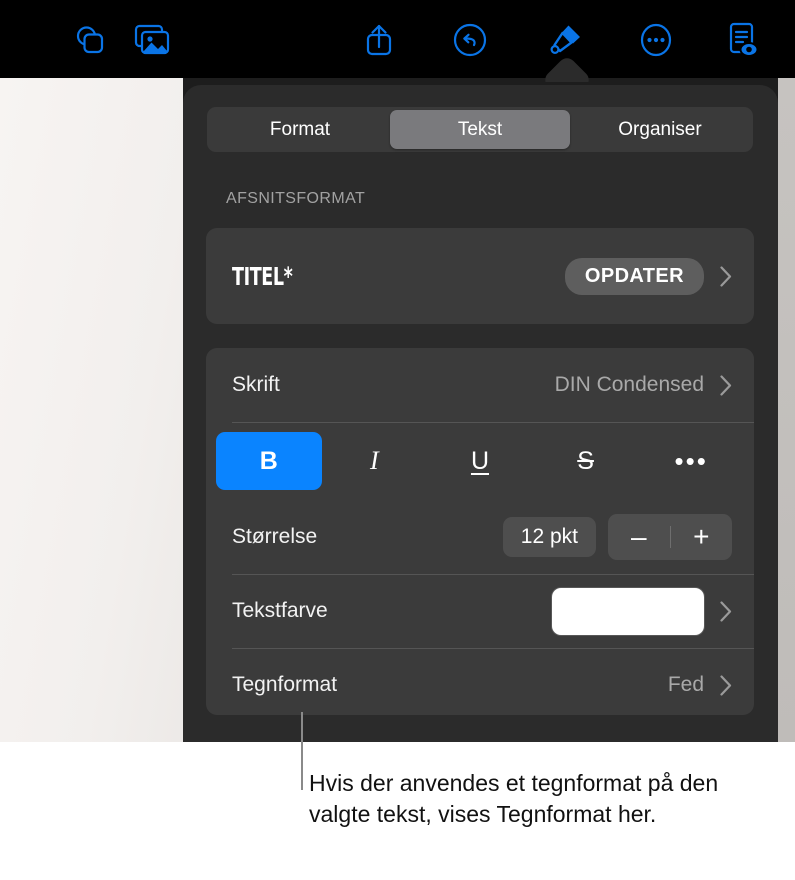  What do you see at coordinates (480, 537) in the screenshot?
I see `size-row: Størrelse 12 pkt – +` at bounding box center [480, 537].